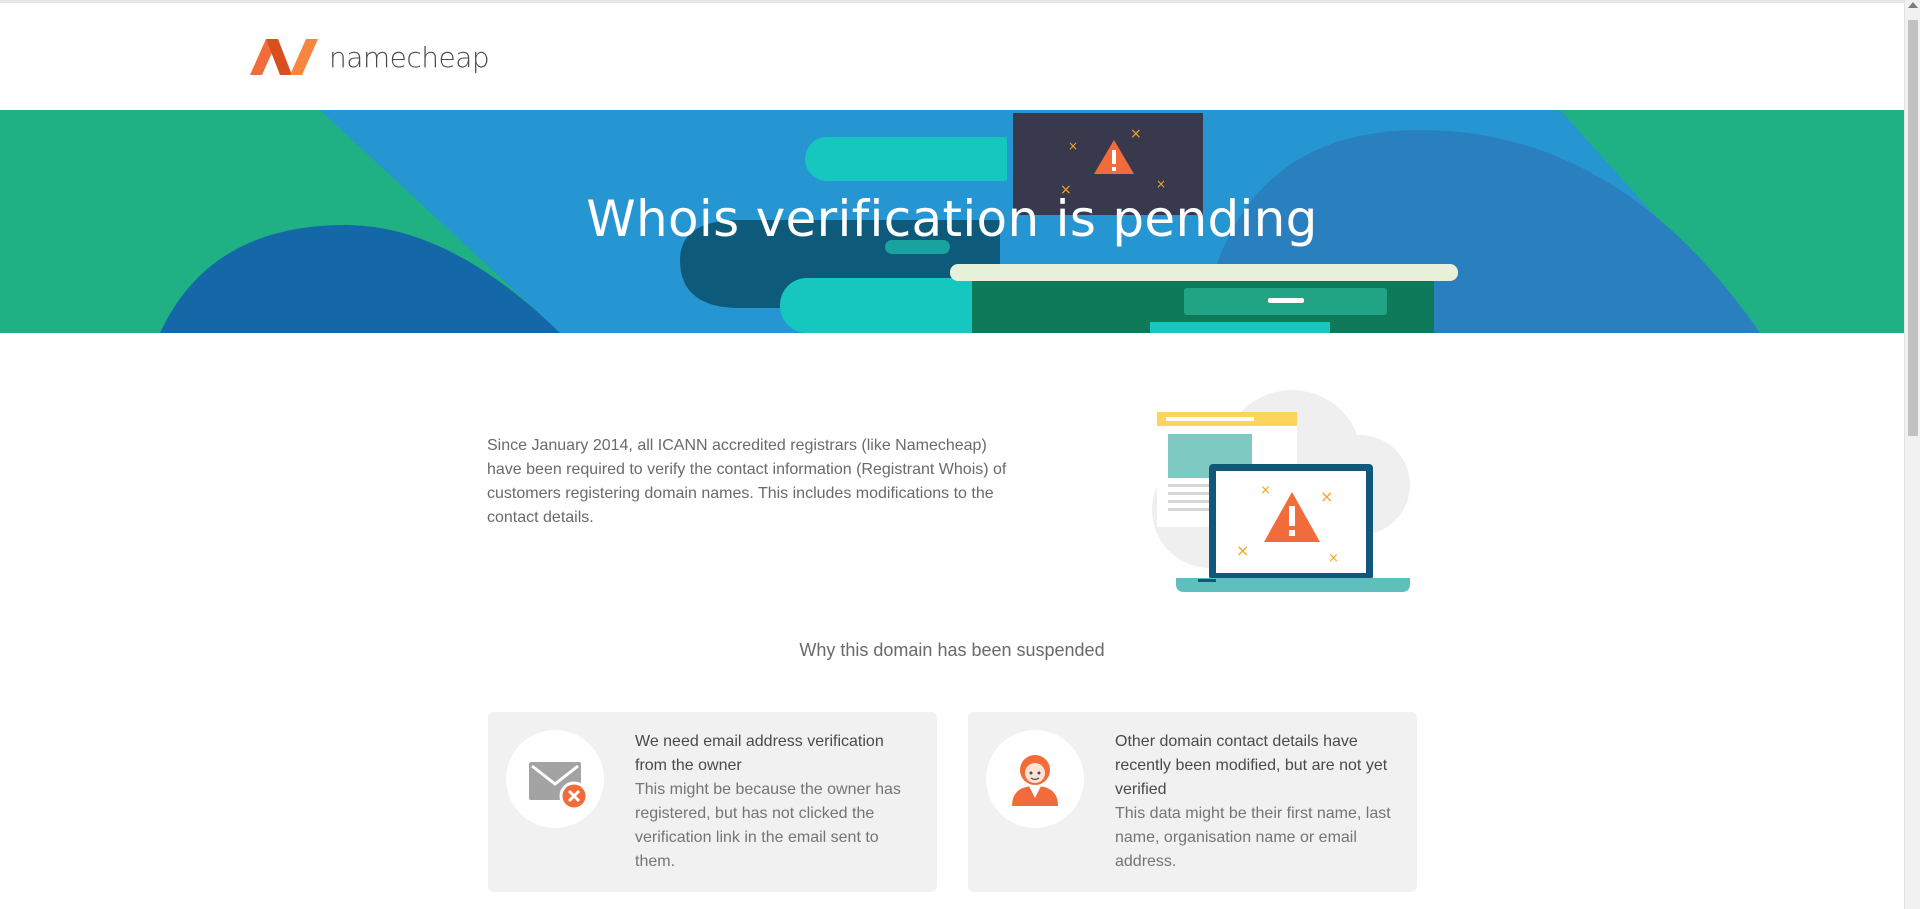  Describe the element at coordinates (555, 779) in the screenshot. I see `email-error-icon` at that location.